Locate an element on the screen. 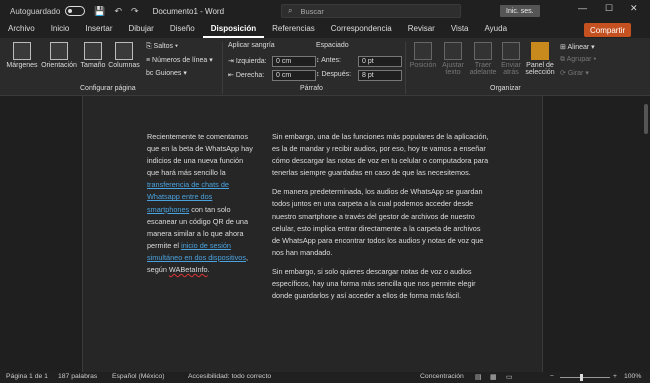  bring-forward-button: Traer adelante is located at coordinates (483, 59).